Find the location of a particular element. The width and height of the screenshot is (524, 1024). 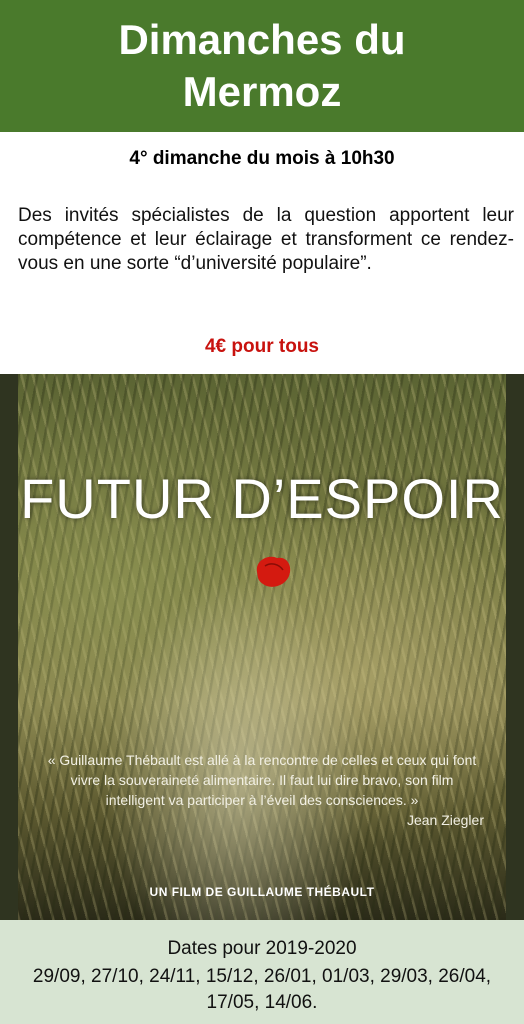

price-text: 4€ pour tous is located at coordinates (261, 346).